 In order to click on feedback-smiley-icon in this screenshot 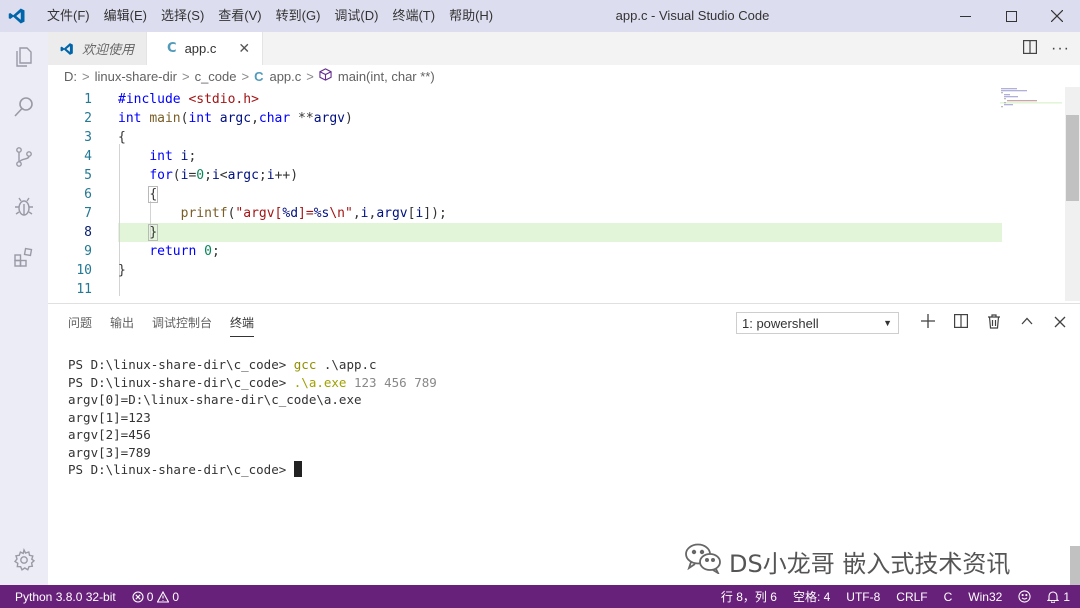, I will do `click(1024, 596)`.